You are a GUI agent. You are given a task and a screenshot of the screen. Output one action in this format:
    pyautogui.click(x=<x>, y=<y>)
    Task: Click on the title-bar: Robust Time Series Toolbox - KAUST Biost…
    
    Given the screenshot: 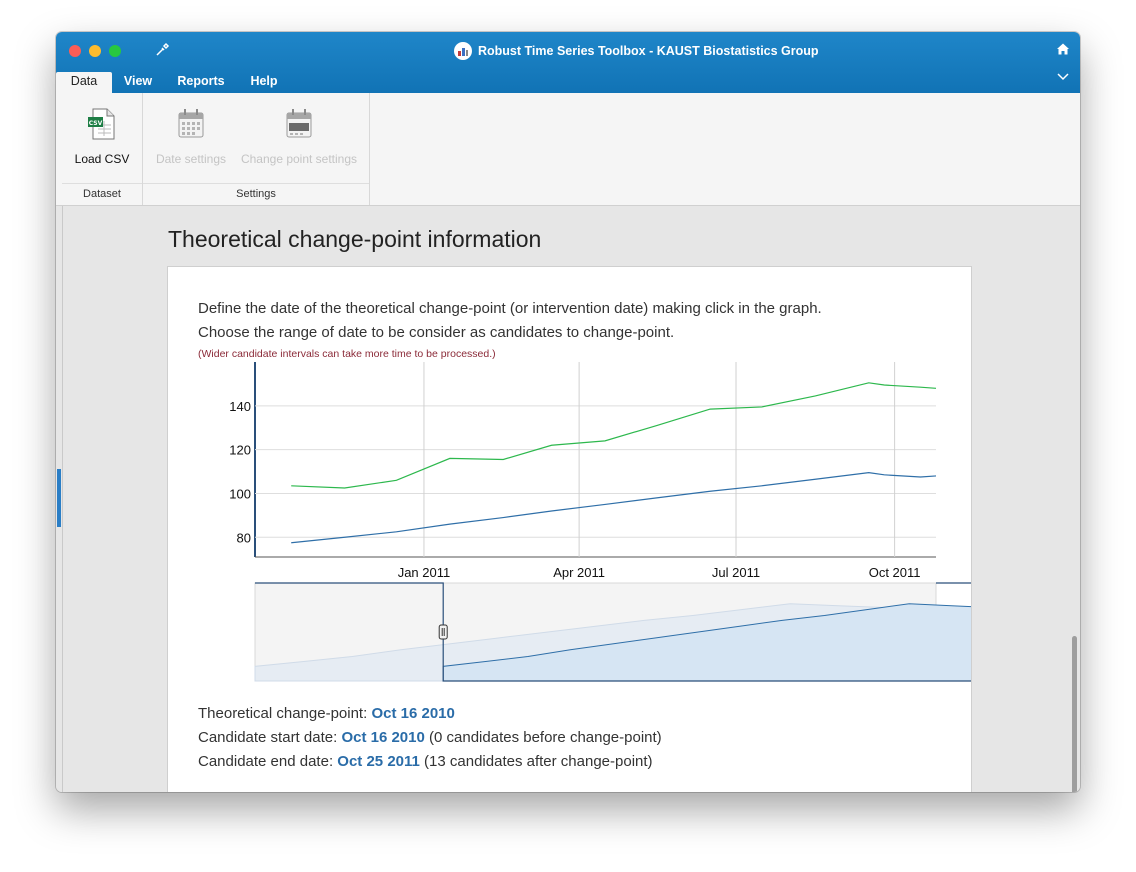 What is the action you would take?
    pyautogui.click(x=568, y=62)
    